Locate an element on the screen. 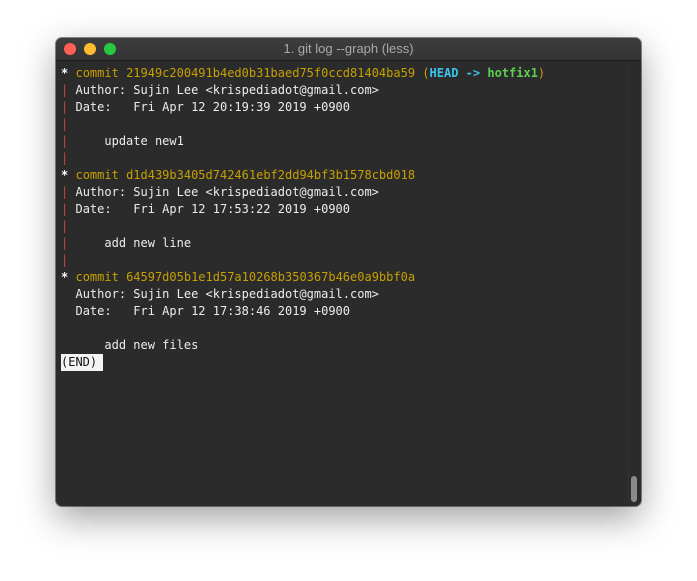 The width and height of the screenshot is (697, 581). title-bar: 1. git log --graph (less) is located at coordinates (348, 49).